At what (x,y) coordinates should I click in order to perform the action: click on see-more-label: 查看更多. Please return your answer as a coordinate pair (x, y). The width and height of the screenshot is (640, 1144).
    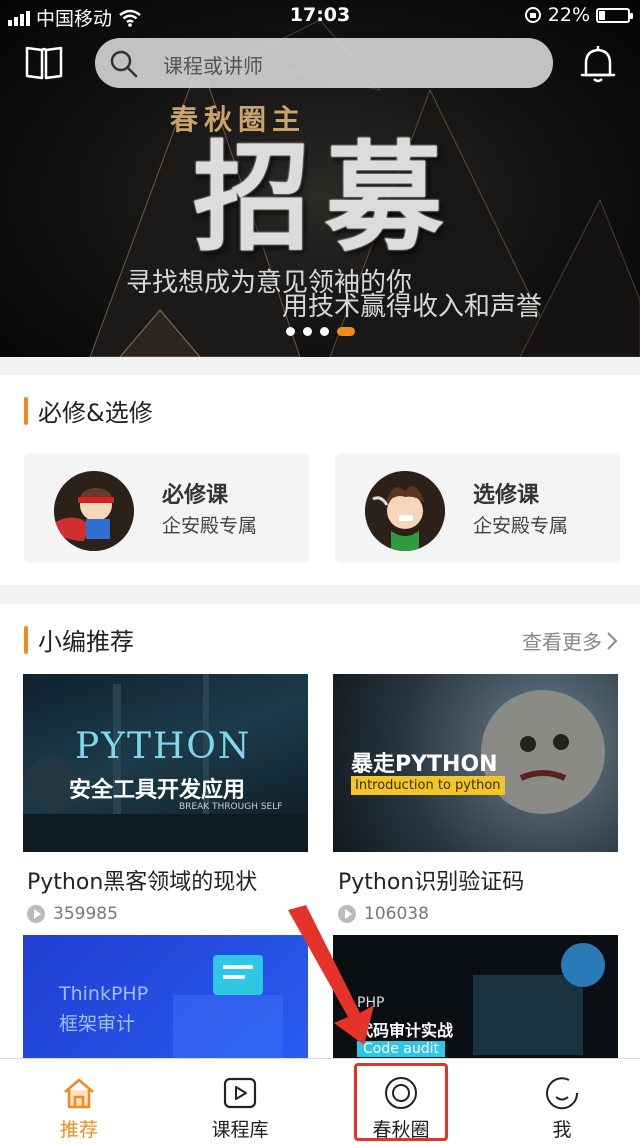
    Looking at the image, I should click on (562, 642).